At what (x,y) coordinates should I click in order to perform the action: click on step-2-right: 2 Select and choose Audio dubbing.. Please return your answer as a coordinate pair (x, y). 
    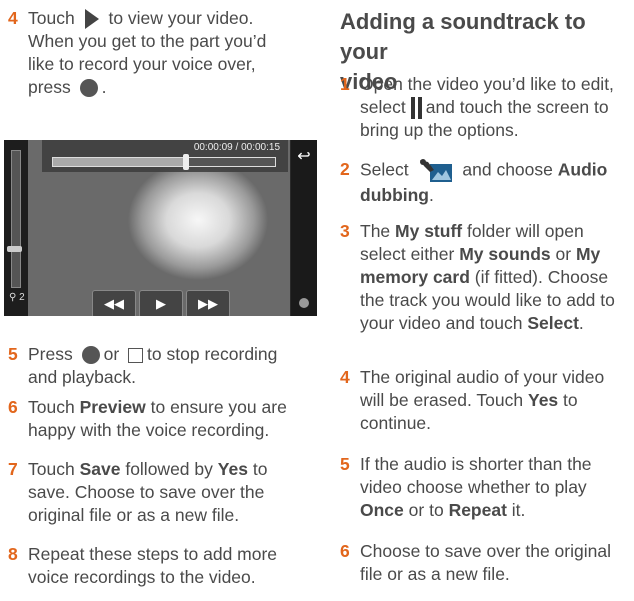
    Looking at the image, I should click on (474, 182).